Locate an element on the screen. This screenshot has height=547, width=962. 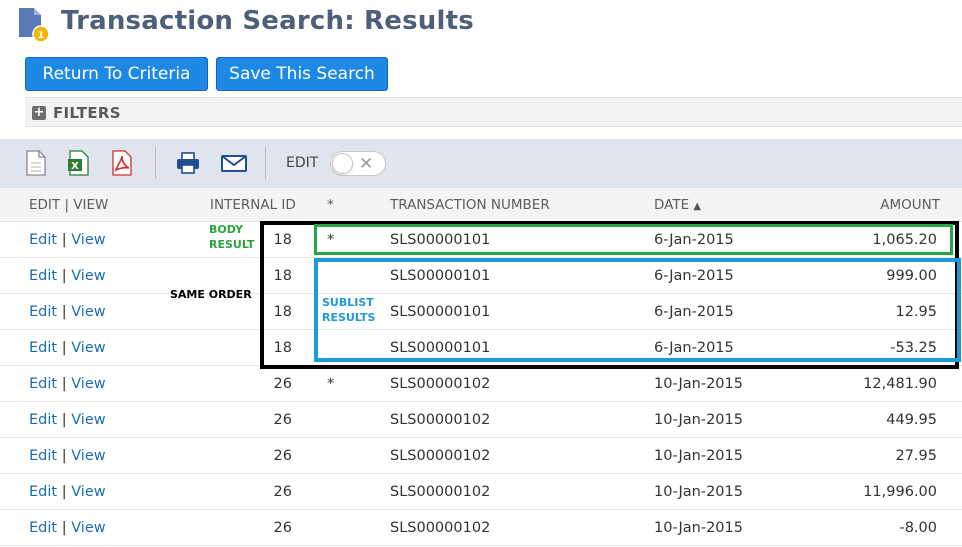
column-header-edit-view: EDIT | VIEW is located at coordinates (69, 205).